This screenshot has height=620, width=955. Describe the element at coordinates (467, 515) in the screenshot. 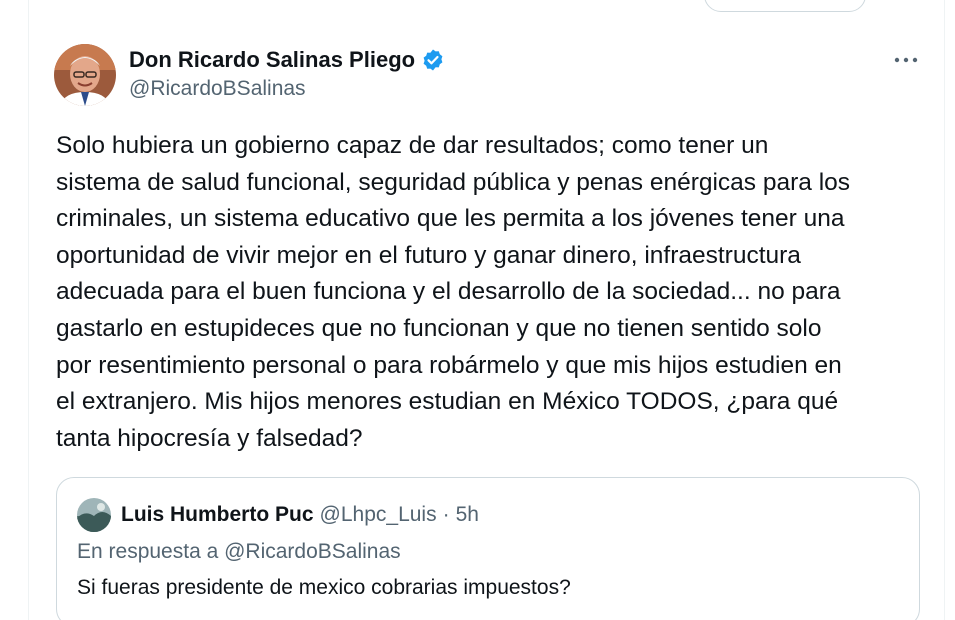

I see `quoted-timestamp: 5h` at that location.